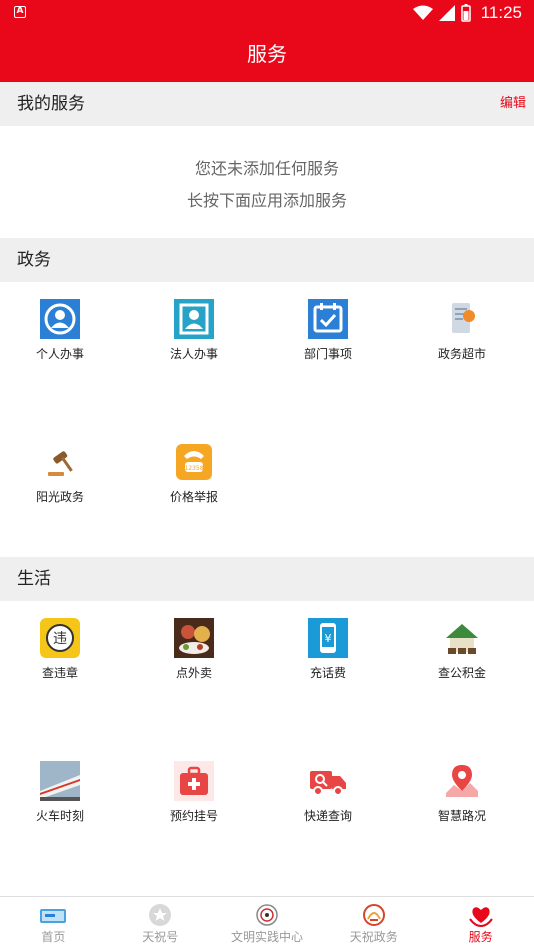 The image size is (534, 951). I want to click on service-gov-market: 政务超市, so click(462, 330).